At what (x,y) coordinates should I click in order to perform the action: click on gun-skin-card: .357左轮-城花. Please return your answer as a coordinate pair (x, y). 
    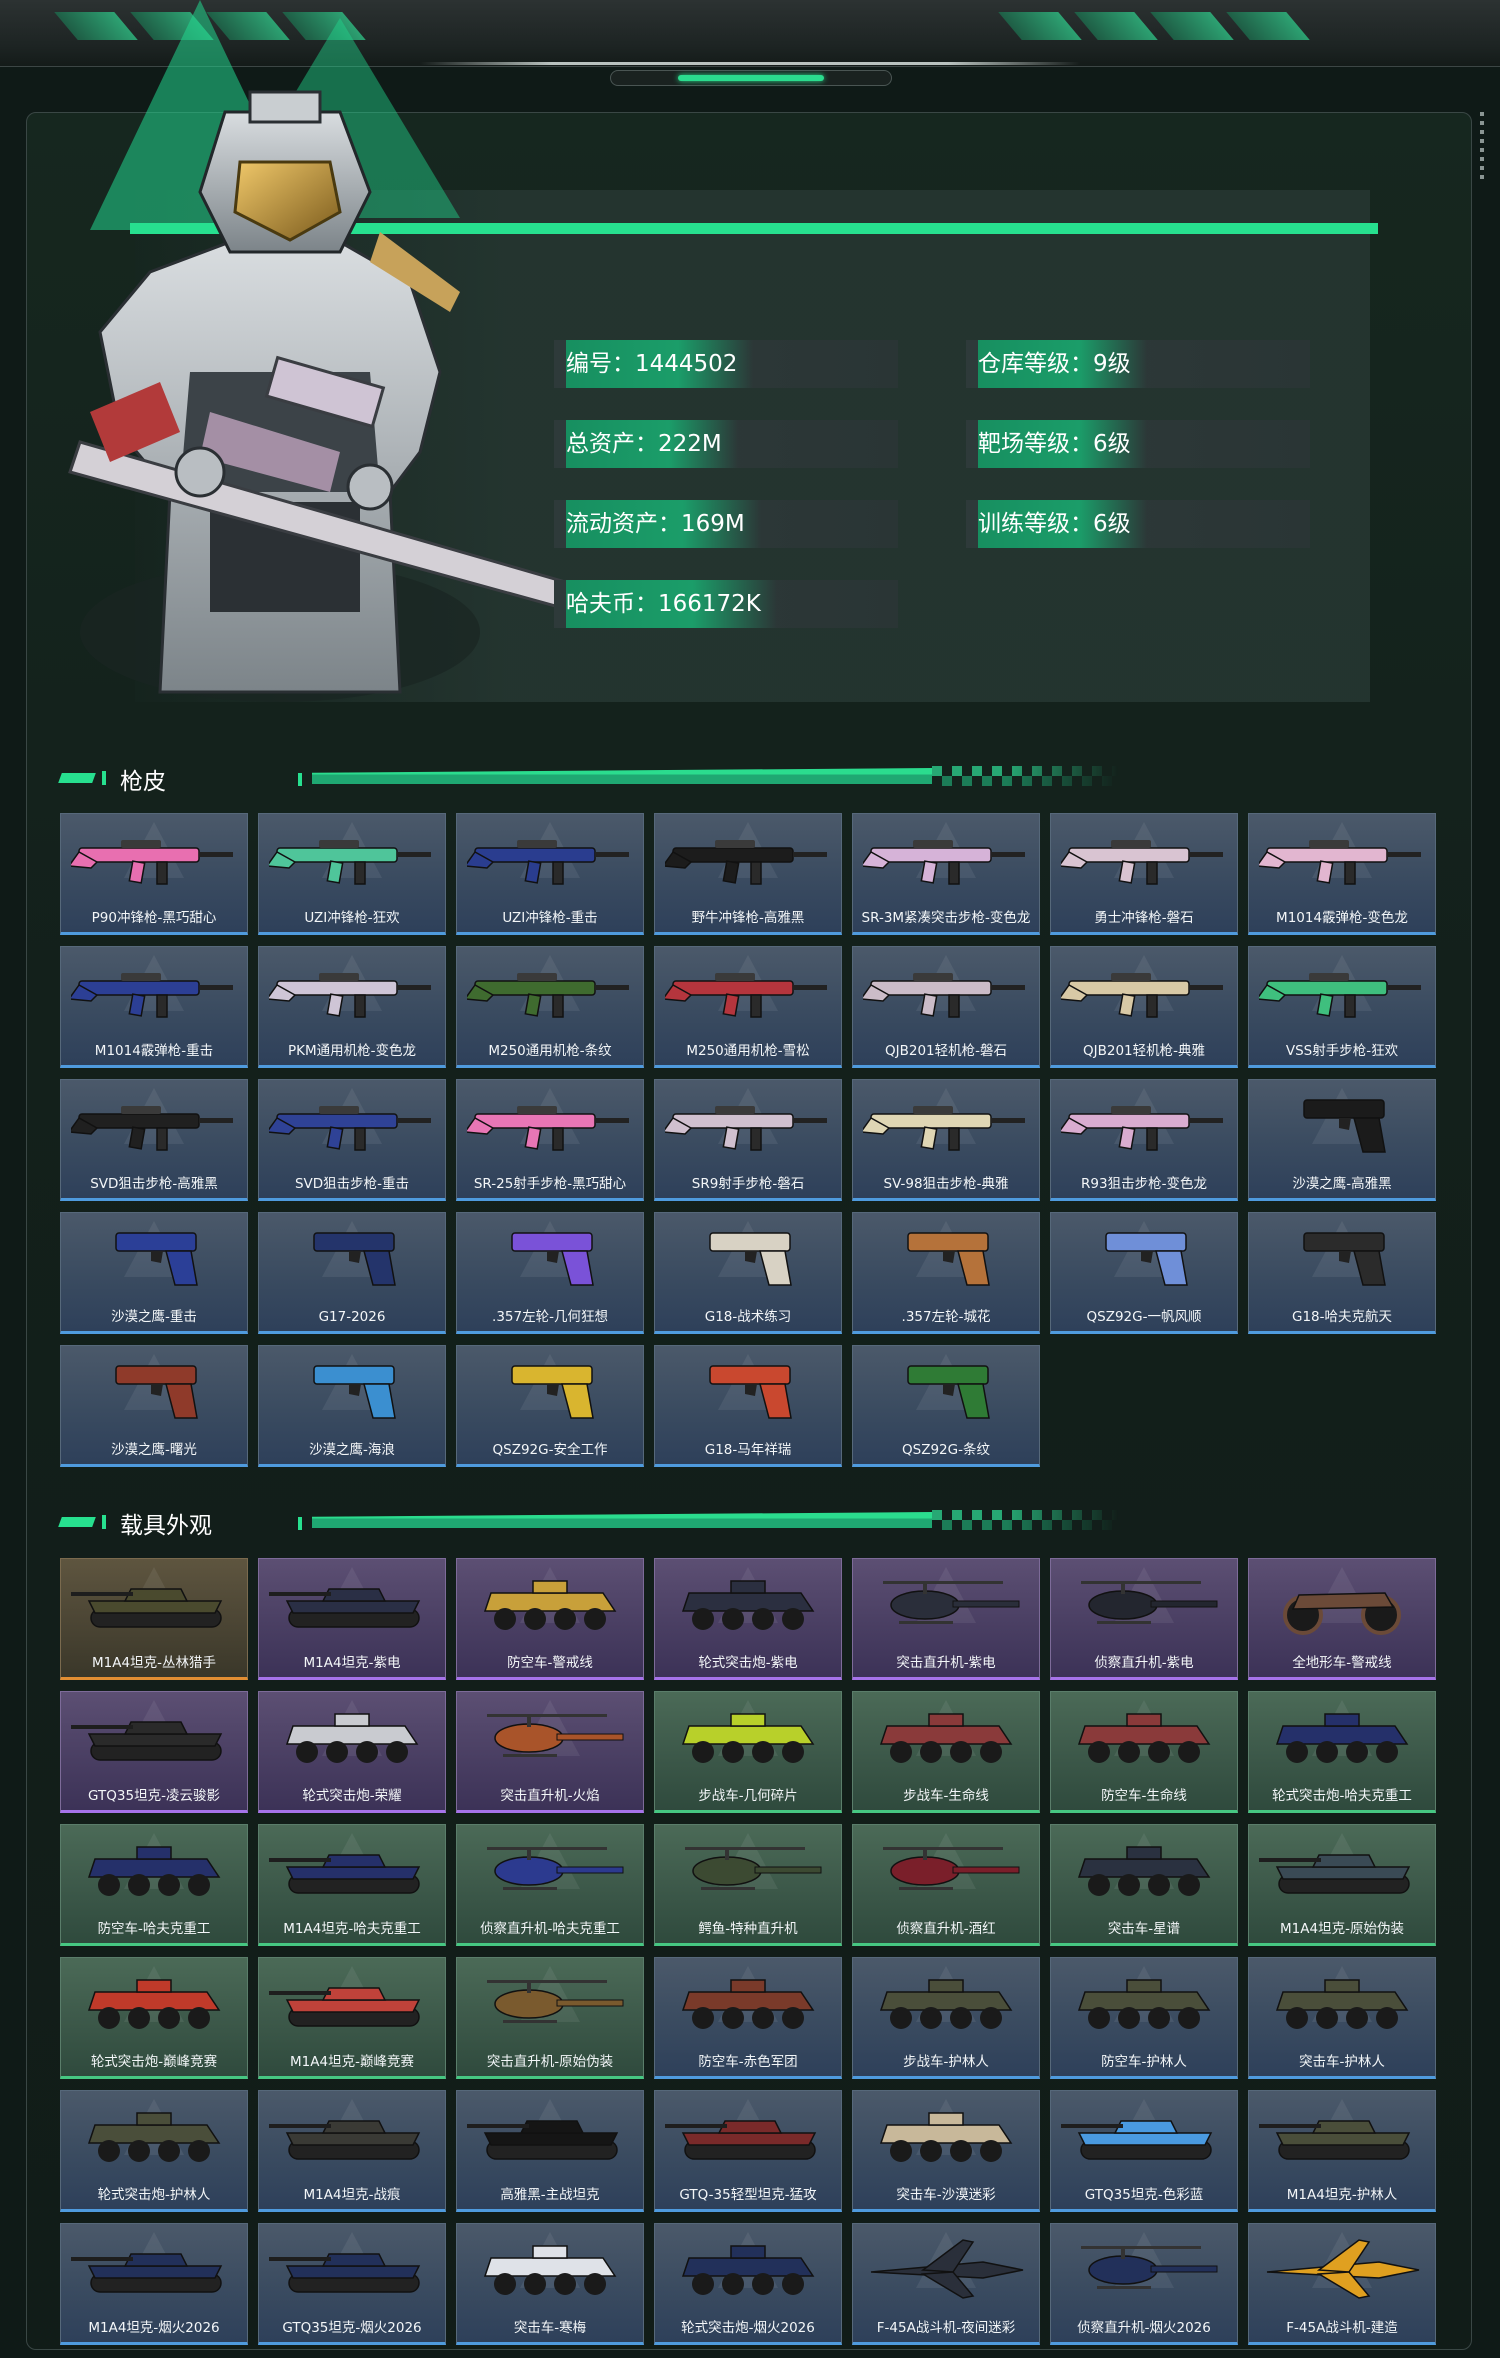
    Looking at the image, I should click on (946, 1273).